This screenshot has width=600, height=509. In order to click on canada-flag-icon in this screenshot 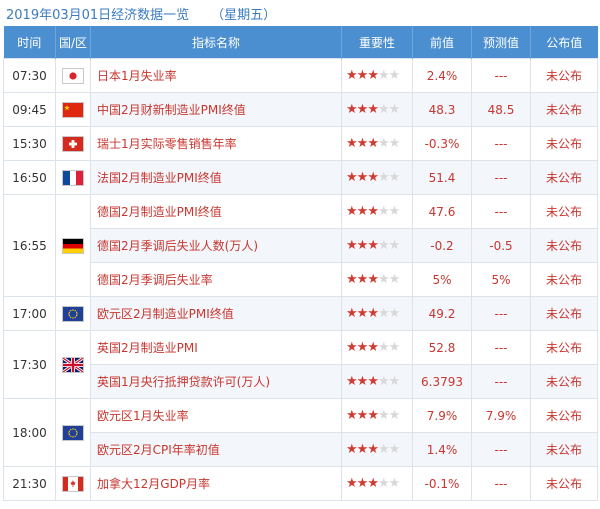, I will do `click(73, 483)`.